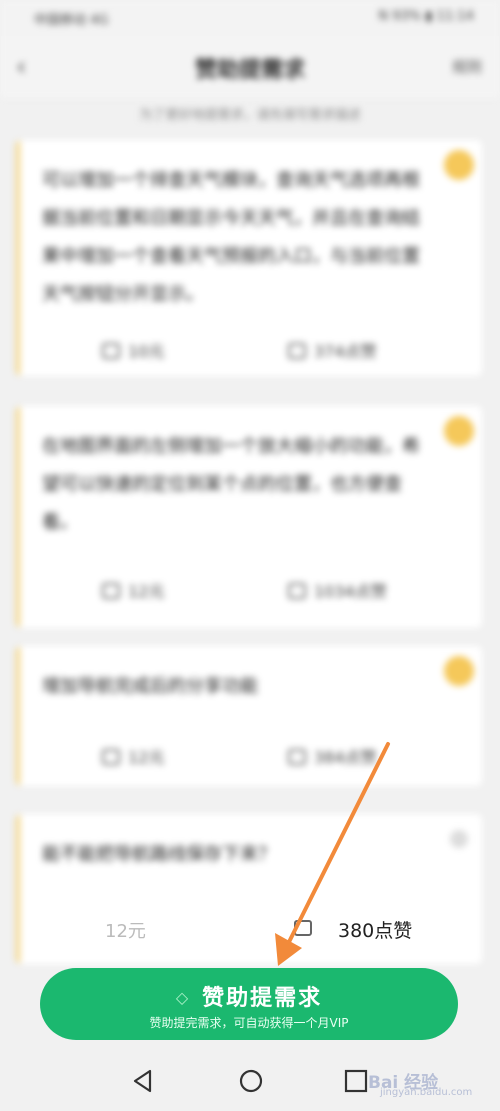  Describe the element at coordinates (356, 1081) in the screenshot. I see `recents-square-icon` at that location.